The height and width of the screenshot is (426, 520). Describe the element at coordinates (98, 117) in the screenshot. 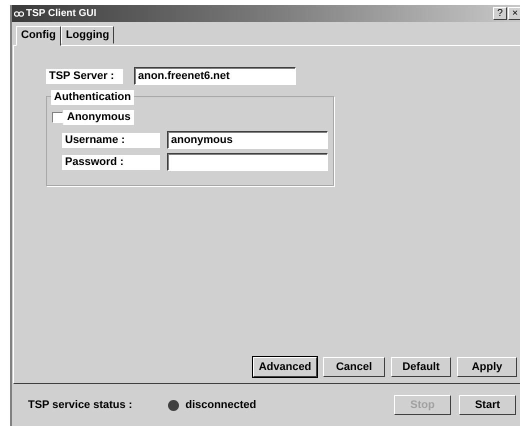

I see `checkbox-label: Anonymous` at that location.